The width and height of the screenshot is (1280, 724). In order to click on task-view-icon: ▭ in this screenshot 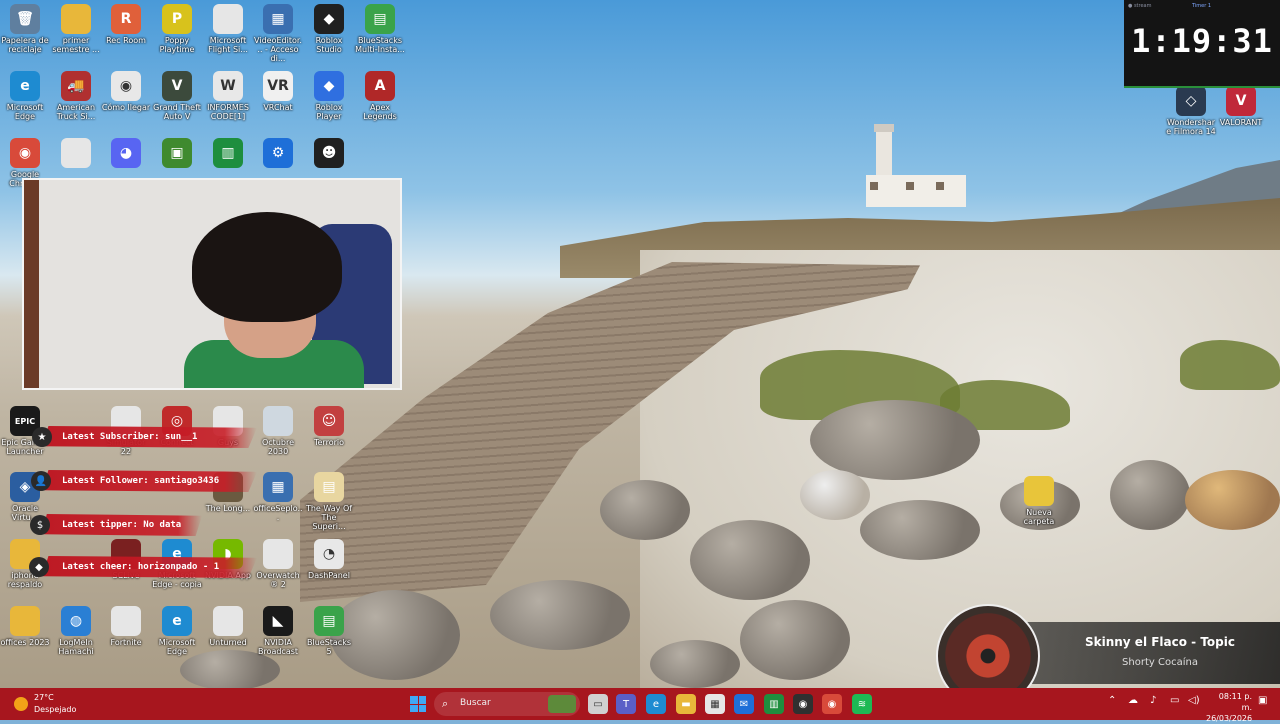, I will do `click(598, 704)`.